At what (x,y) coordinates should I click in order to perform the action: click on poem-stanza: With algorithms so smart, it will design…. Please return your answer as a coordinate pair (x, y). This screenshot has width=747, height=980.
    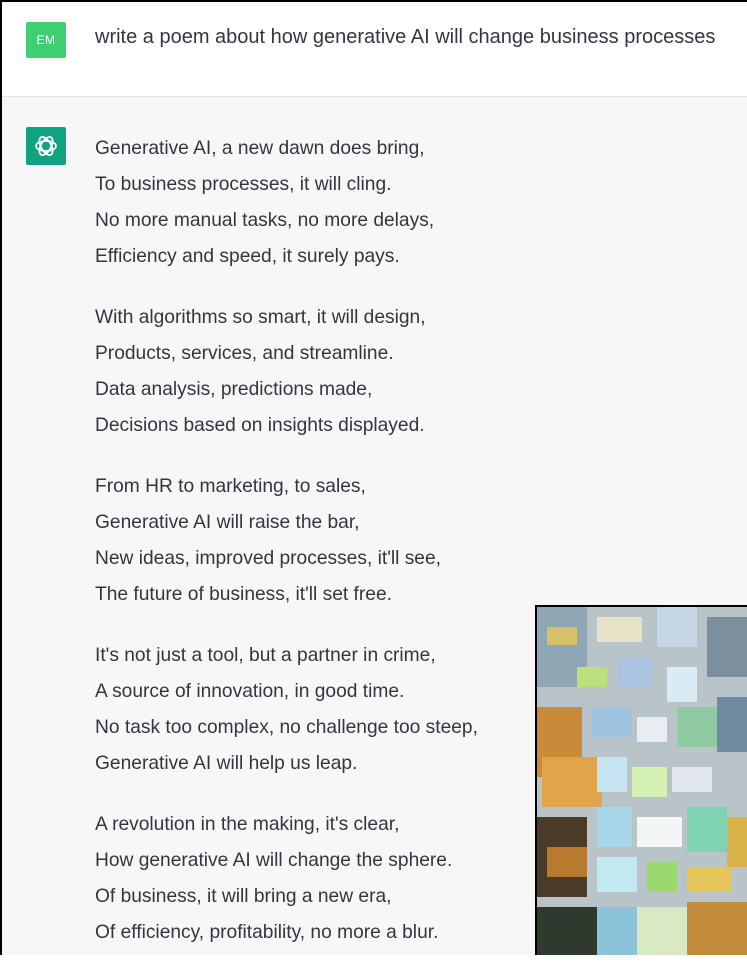
    Looking at the image, I should click on (375, 376).